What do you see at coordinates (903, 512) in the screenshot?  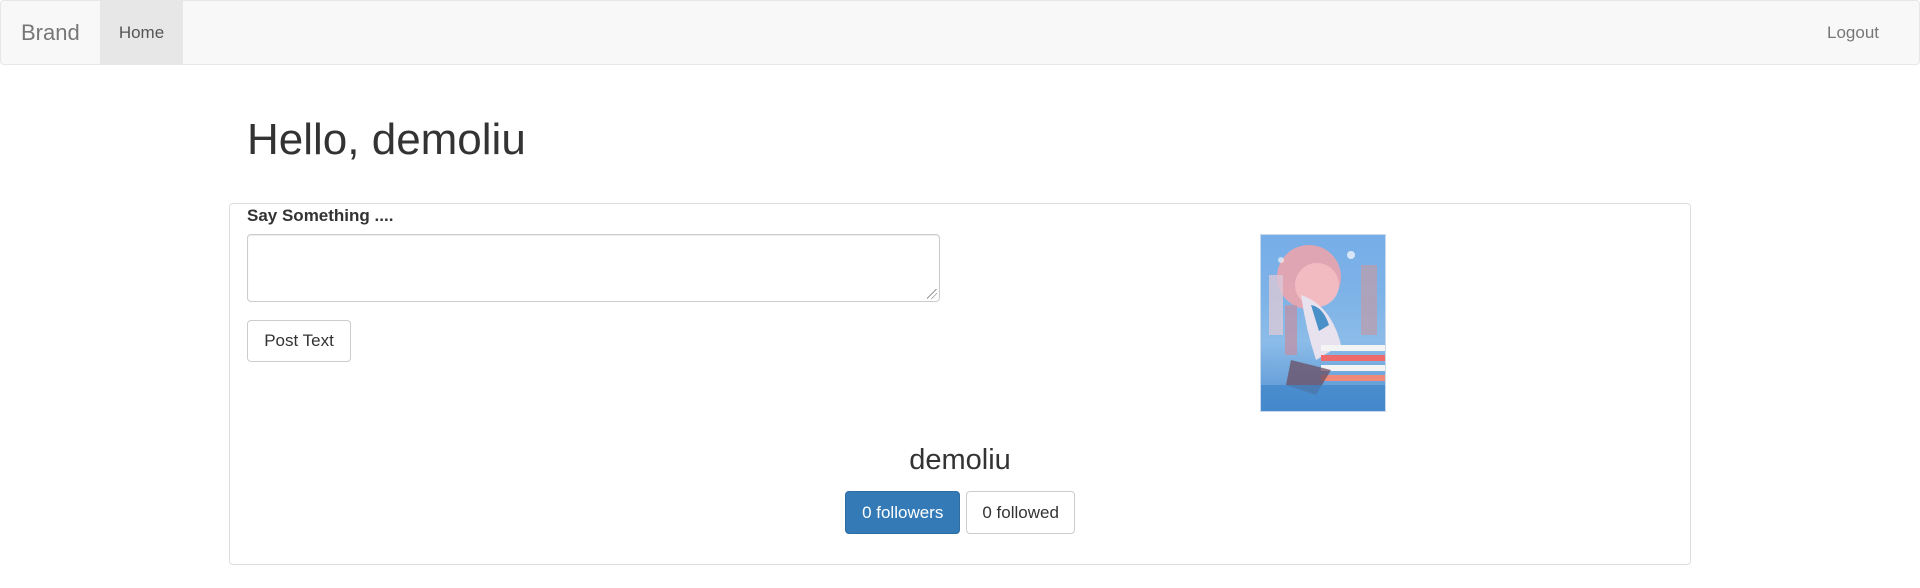 I see `followers-button: 0 followers` at bounding box center [903, 512].